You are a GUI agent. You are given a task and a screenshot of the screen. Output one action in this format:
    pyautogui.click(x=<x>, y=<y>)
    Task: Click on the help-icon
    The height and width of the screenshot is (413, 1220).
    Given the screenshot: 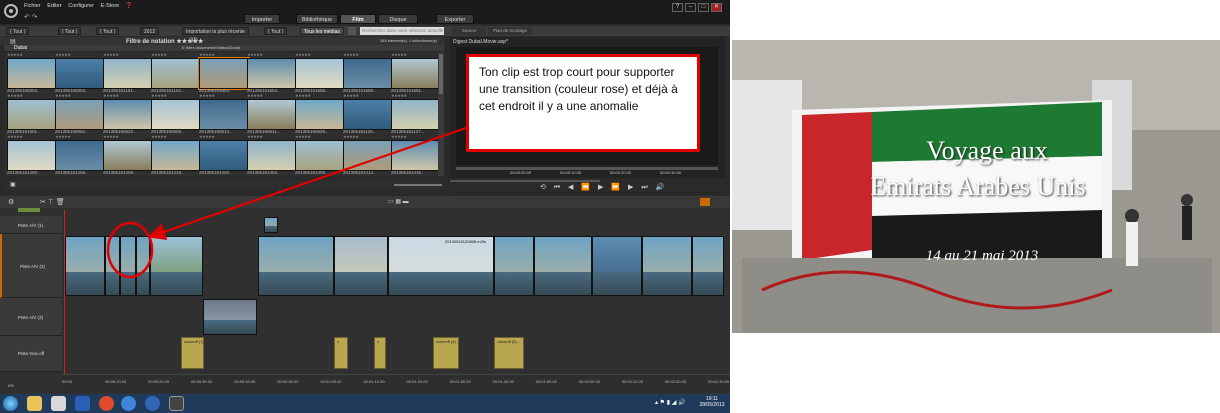 What is the action you would take?
    pyautogui.click(x=152, y=403)
    